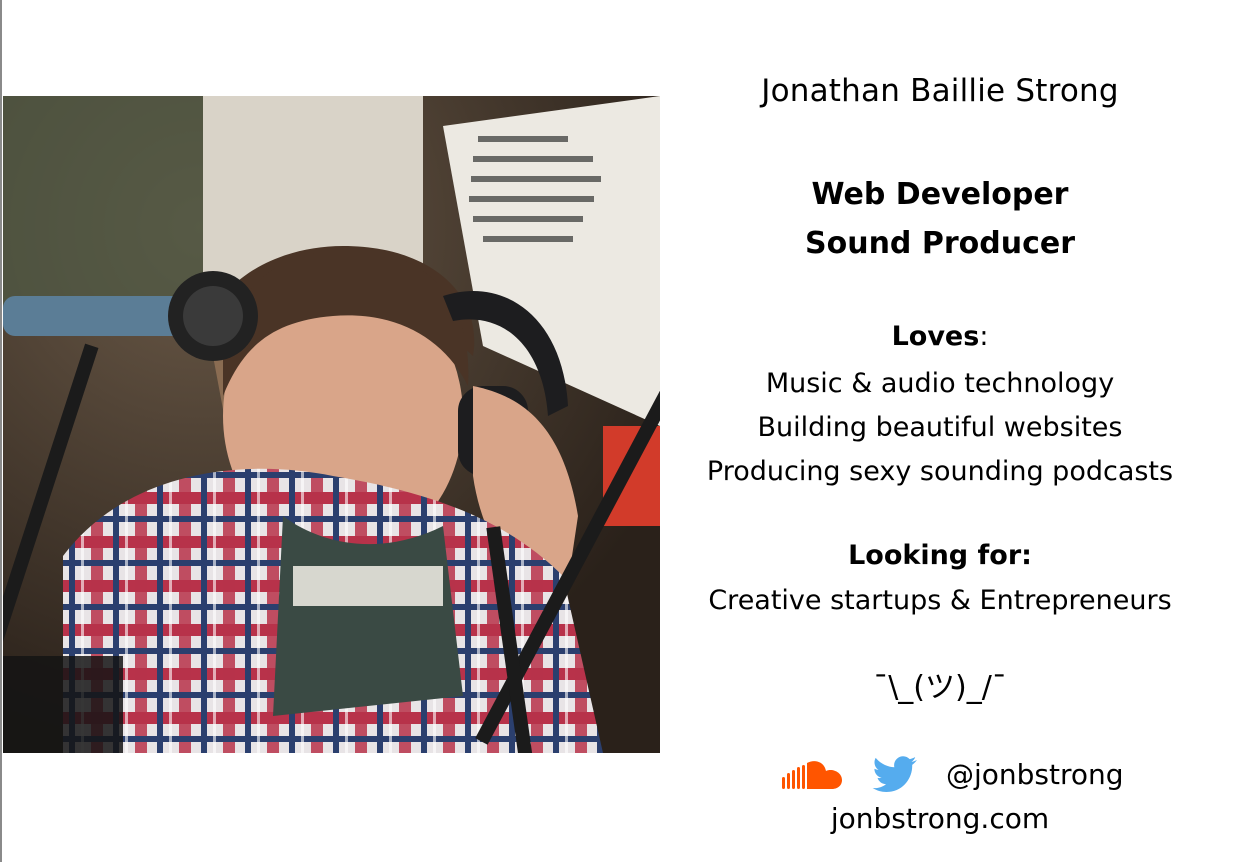 This screenshot has height=862, width=1254. What do you see at coordinates (895, 775) in the screenshot?
I see `twitter-icon` at bounding box center [895, 775].